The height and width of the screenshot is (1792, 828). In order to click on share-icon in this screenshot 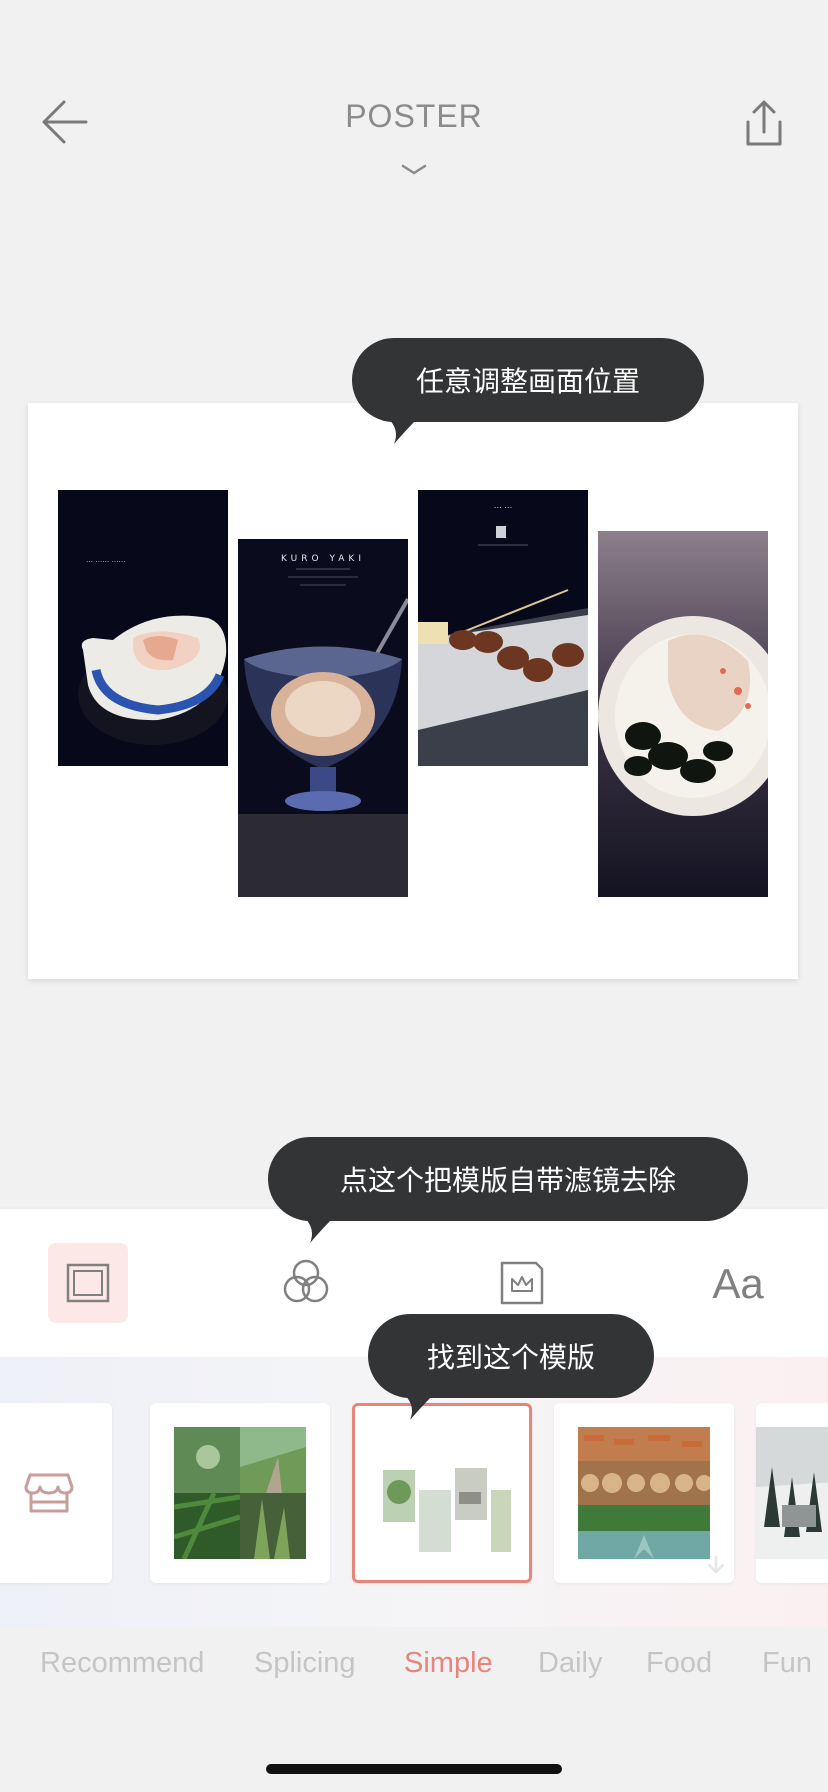, I will do `click(764, 123)`.